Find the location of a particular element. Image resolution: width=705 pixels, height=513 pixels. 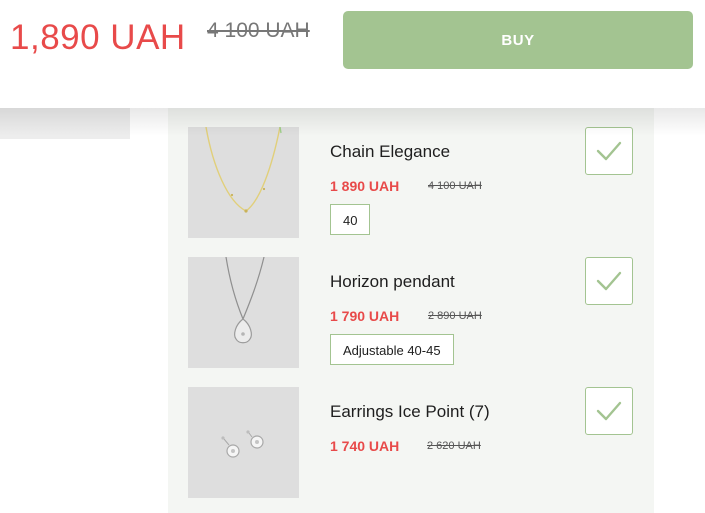

item-title: Earrings Ice Point (7) is located at coordinates (410, 412).